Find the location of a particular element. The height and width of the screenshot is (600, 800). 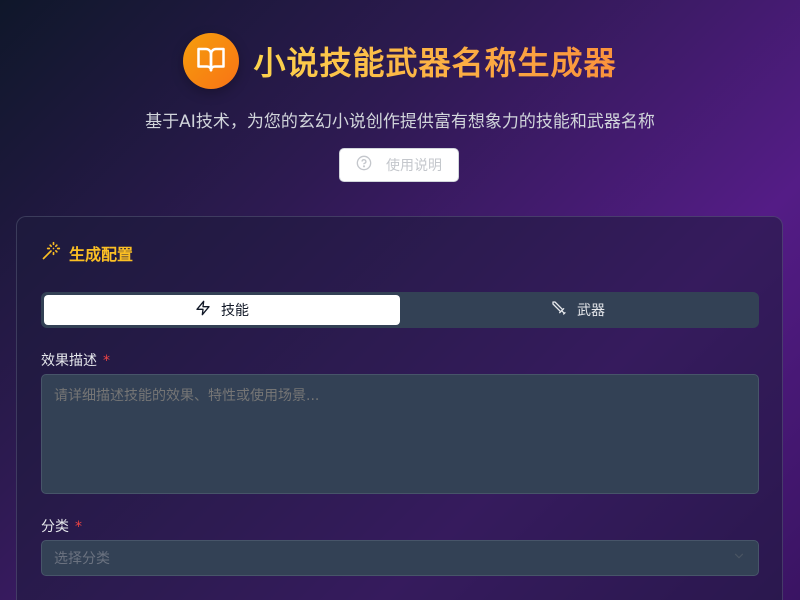

type-tabs: 技能 武器 is located at coordinates (400, 310).